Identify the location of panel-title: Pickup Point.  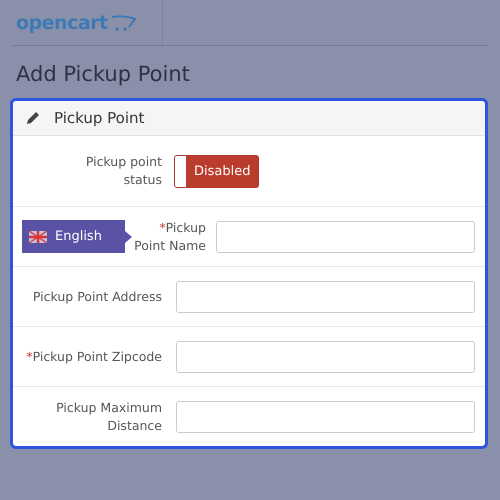
(99, 118).